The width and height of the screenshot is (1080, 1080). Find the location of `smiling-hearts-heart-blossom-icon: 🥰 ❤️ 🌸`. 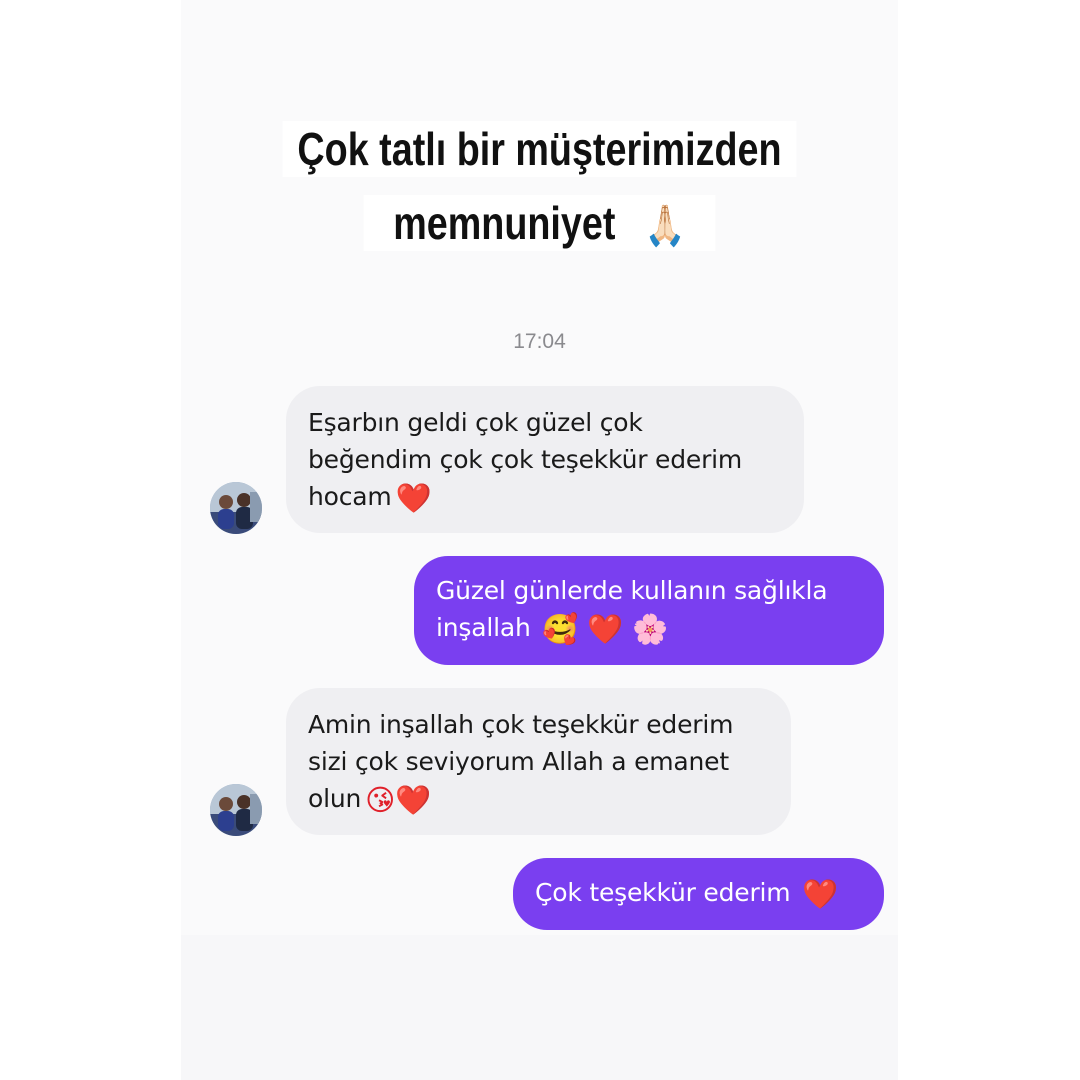

smiling-hearts-heart-blossom-icon: 🥰 ❤️ 🌸 is located at coordinates (605, 629).